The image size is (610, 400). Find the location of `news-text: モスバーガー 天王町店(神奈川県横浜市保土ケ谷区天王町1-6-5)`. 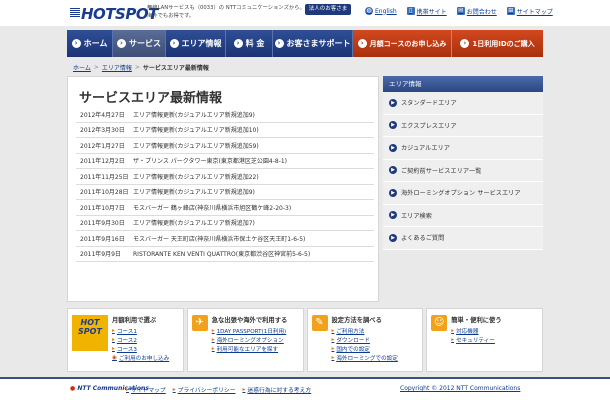

news-text: モスバーガー 天王町店(神奈川県横浜市保土ケ谷区天王町1-6-5) is located at coordinates (219, 239).